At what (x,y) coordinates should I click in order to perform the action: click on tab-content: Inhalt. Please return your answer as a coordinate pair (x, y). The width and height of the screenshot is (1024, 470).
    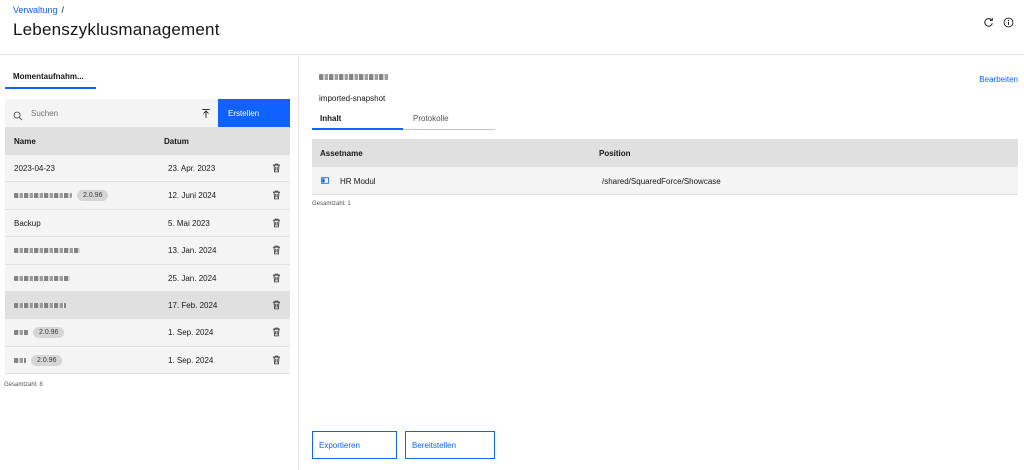
    Looking at the image, I should click on (357, 122).